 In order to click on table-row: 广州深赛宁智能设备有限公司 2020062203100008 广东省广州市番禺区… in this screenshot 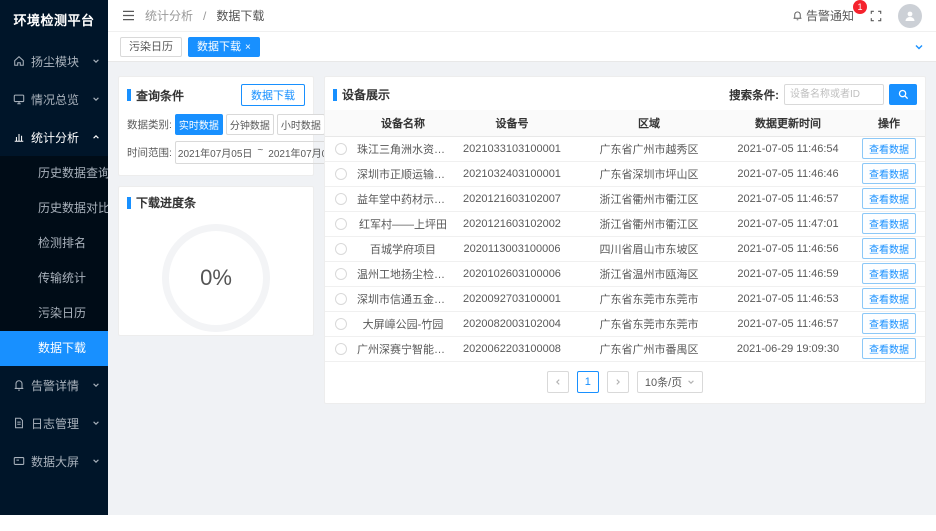, I will do `click(625, 349)`.